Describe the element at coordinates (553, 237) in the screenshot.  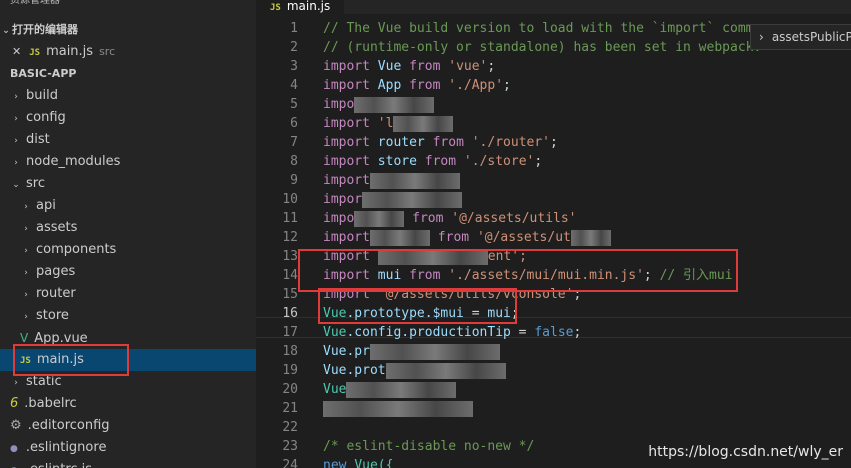
I see `code-line: 12 import from '@/assets/ut` at that location.